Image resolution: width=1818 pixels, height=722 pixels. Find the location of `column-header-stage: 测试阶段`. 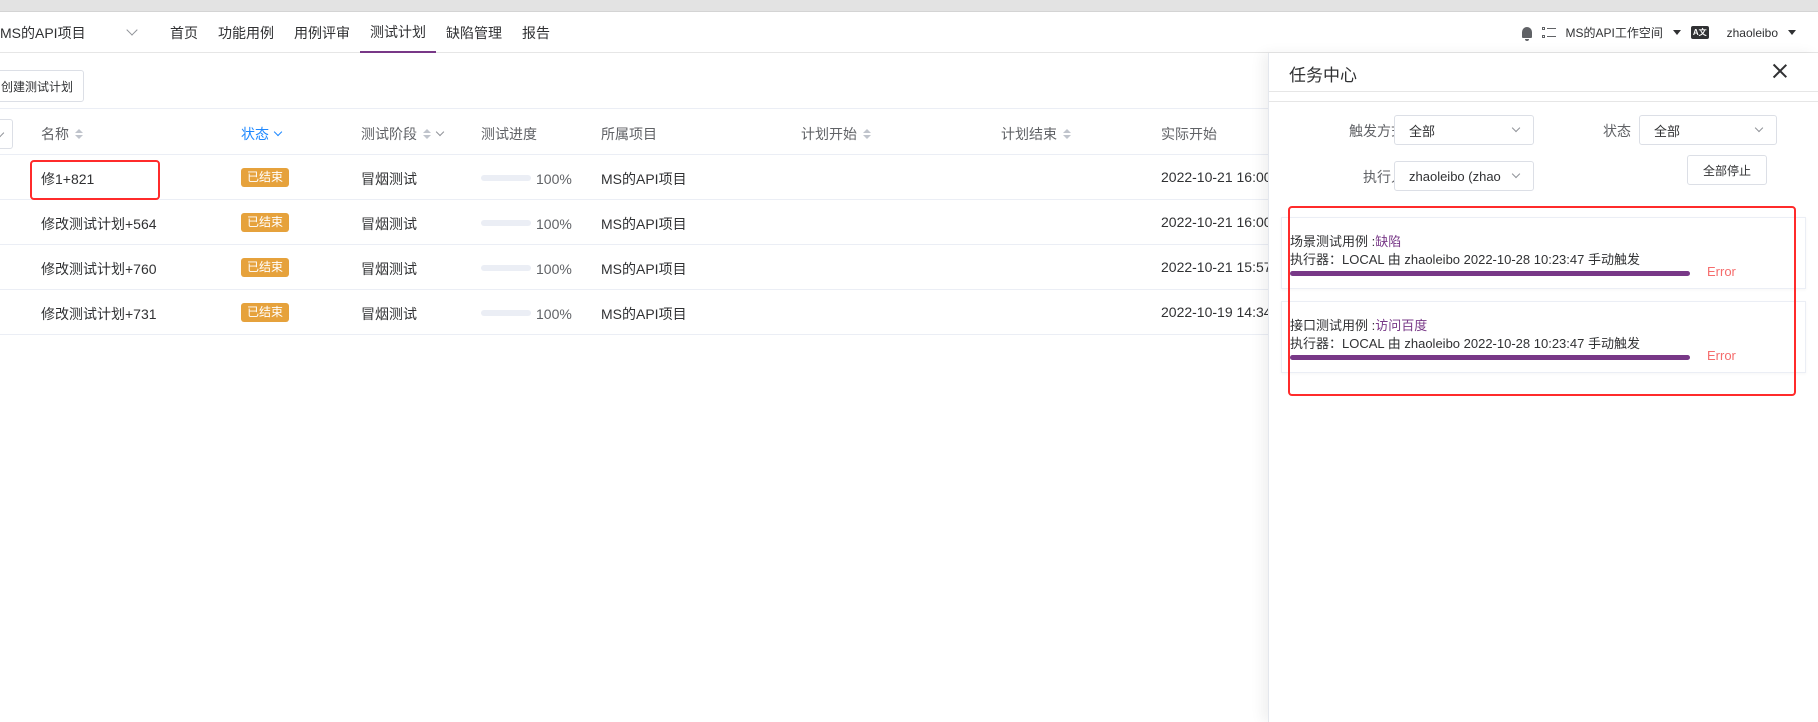

column-header-stage: 测试阶段 is located at coordinates (403, 134).